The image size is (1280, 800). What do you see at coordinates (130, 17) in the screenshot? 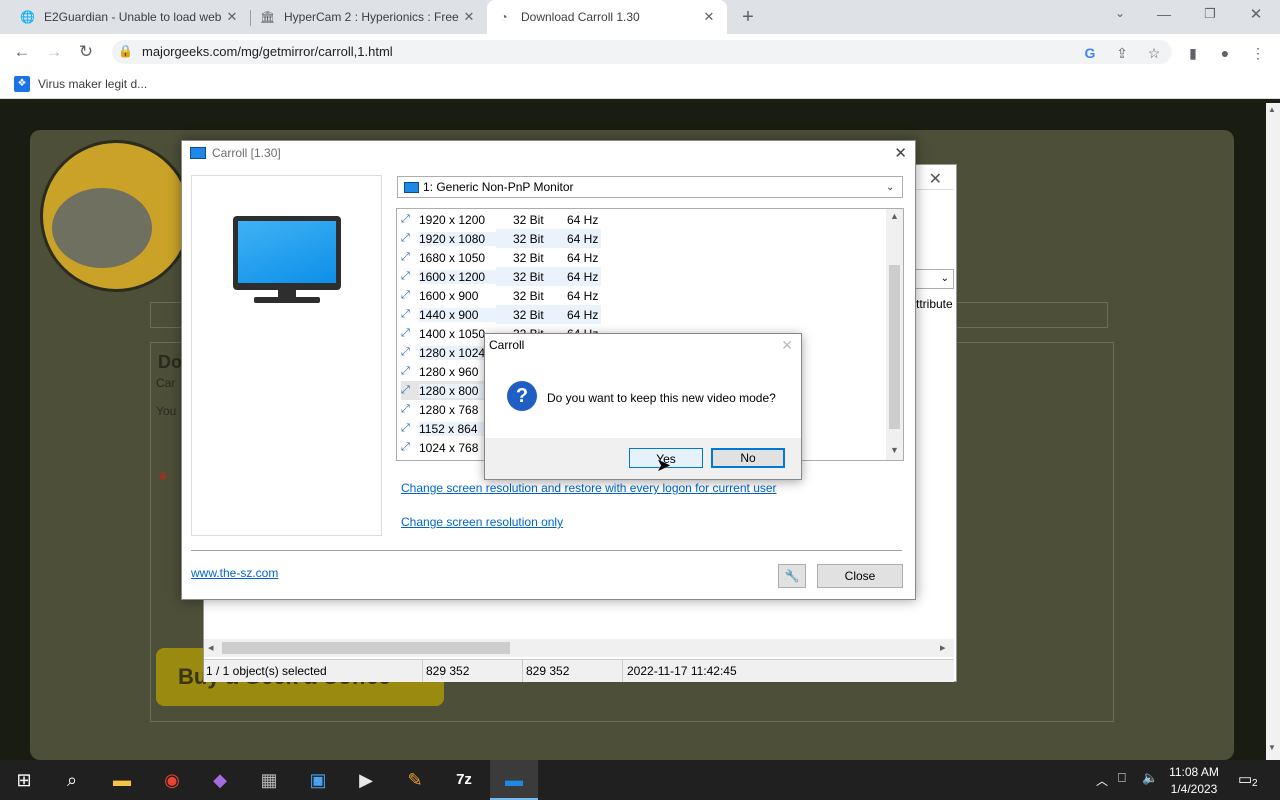
I see `tab-e2guardian: 🌐 E2Guardian - Unable to load web ✕` at bounding box center [130, 17].